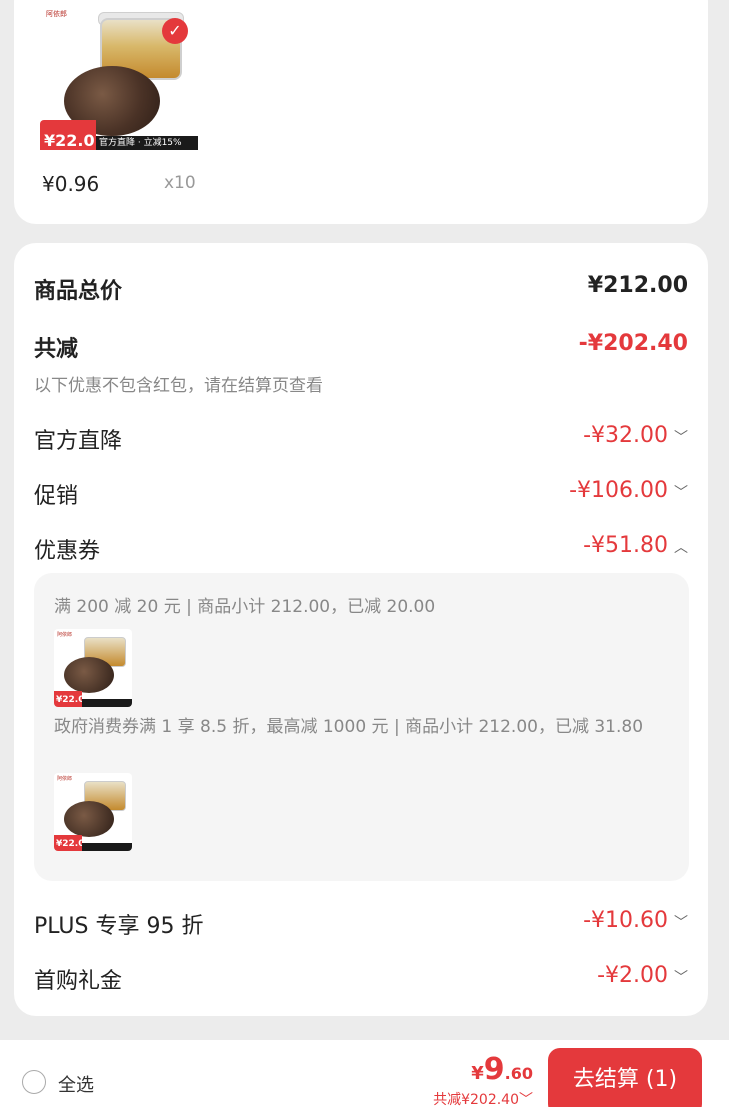 This screenshot has height=1107, width=729. I want to click on product-price-tag: ¥22.0 官方直降 · 立减15%, so click(119, 135).